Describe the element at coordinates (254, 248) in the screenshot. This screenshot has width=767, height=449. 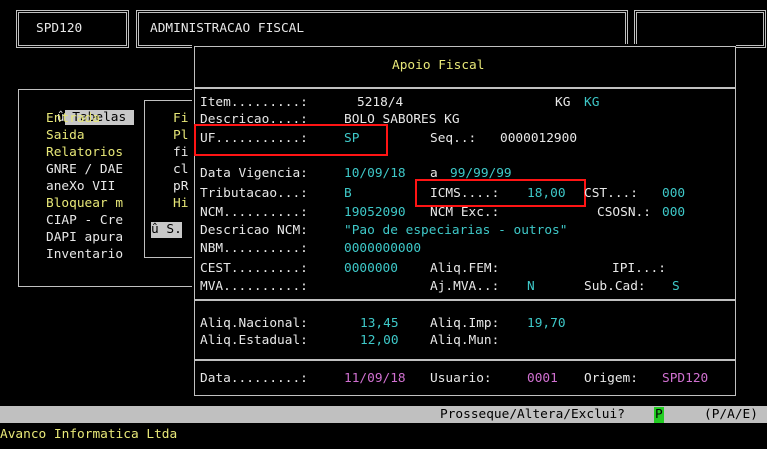
I see `nbm-label: NBM..........:` at that location.